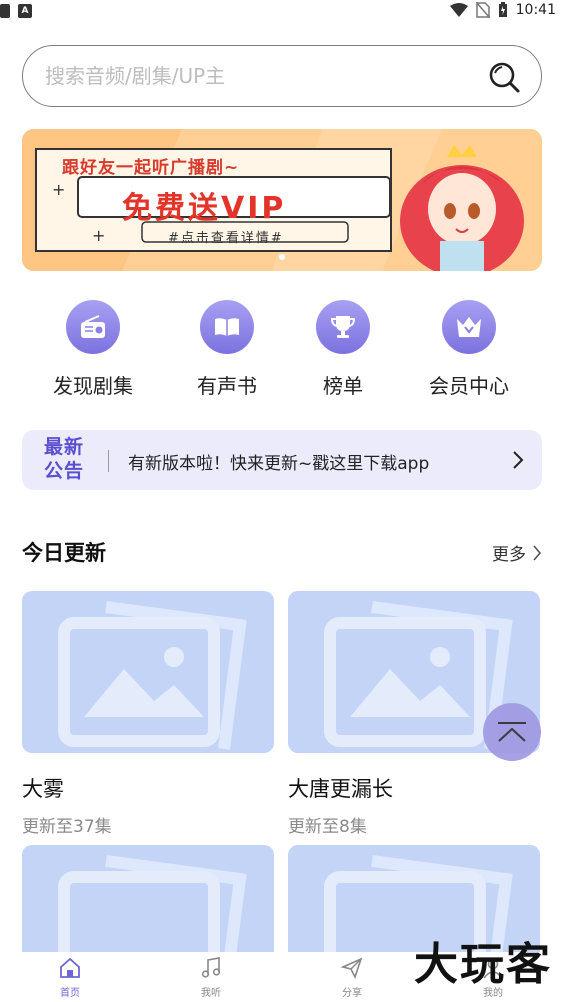  Describe the element at coordinates (226, 238) in the screenshot. I see `banner-detail-link: #点击查看详情#` at that location.